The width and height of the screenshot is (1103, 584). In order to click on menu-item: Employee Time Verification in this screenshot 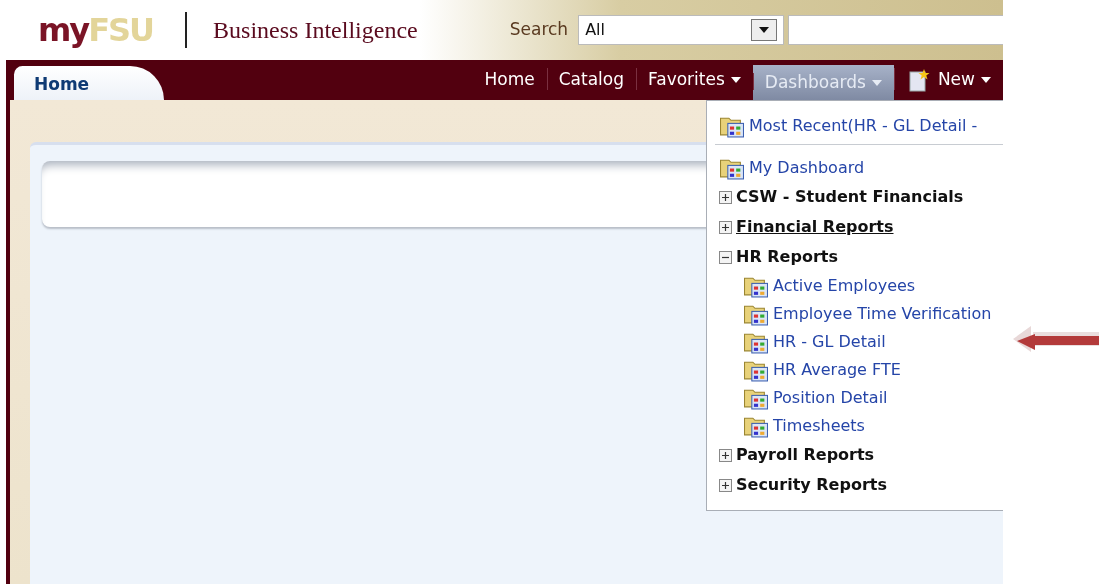, I will do `click(867, 314)`.